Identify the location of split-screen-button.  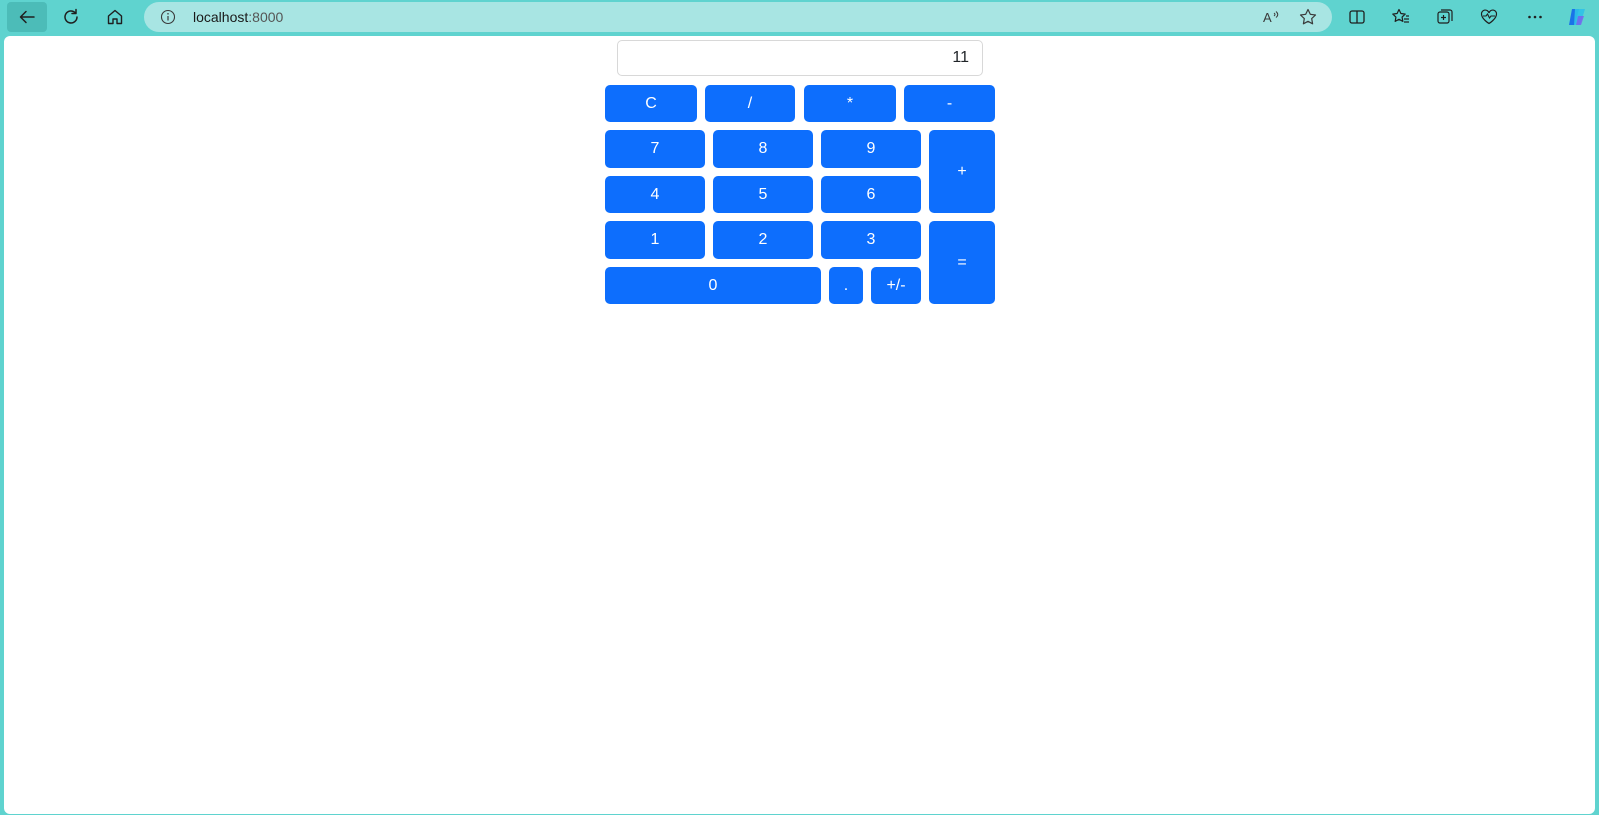
(1357, 17).